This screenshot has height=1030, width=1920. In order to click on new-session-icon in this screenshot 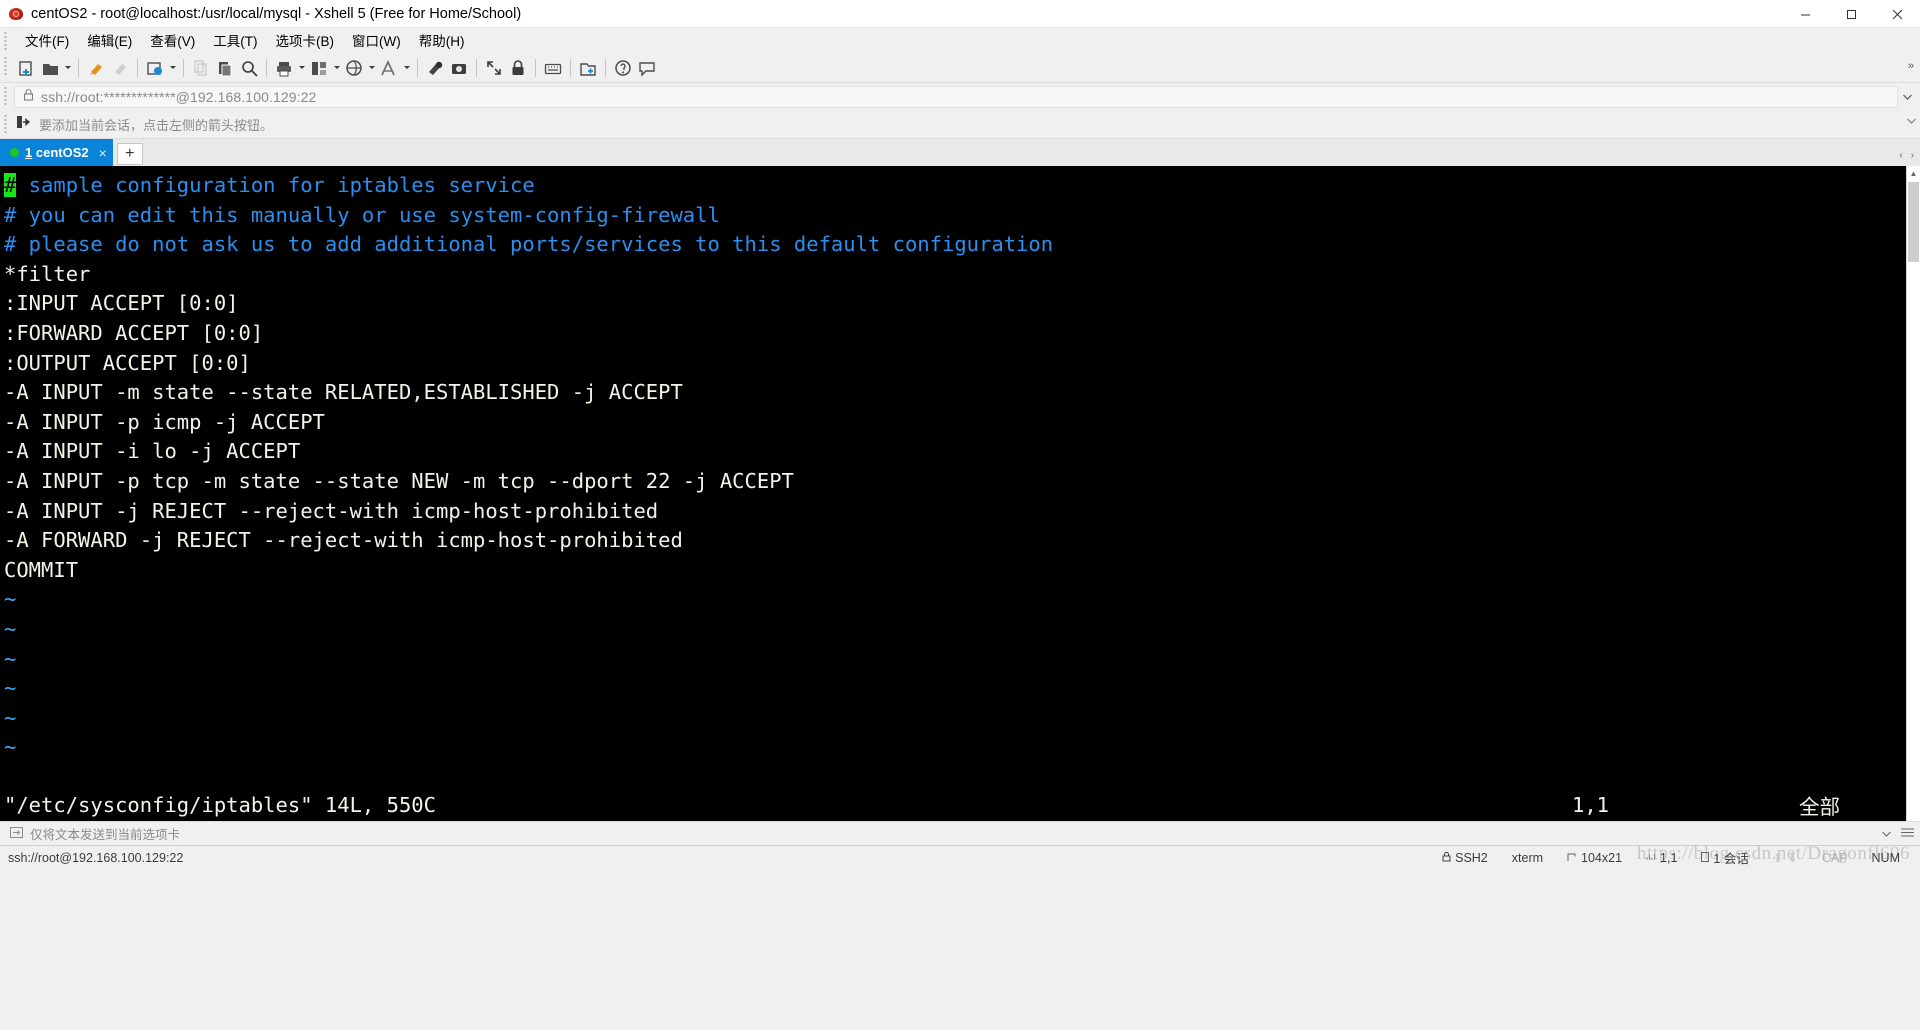, I will do `click(26, 68)`.